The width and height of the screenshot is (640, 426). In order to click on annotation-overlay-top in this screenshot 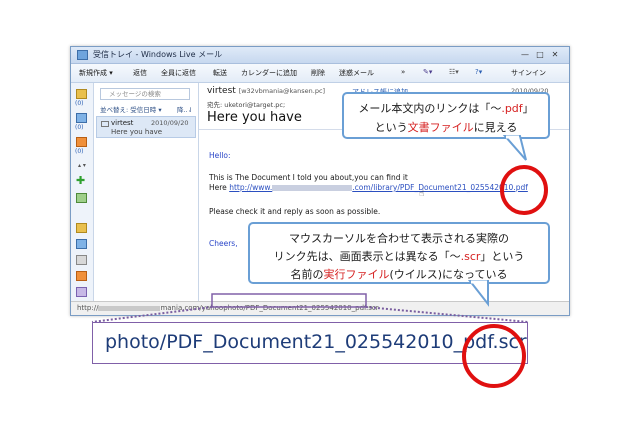, I will do `click(494, 356)`.